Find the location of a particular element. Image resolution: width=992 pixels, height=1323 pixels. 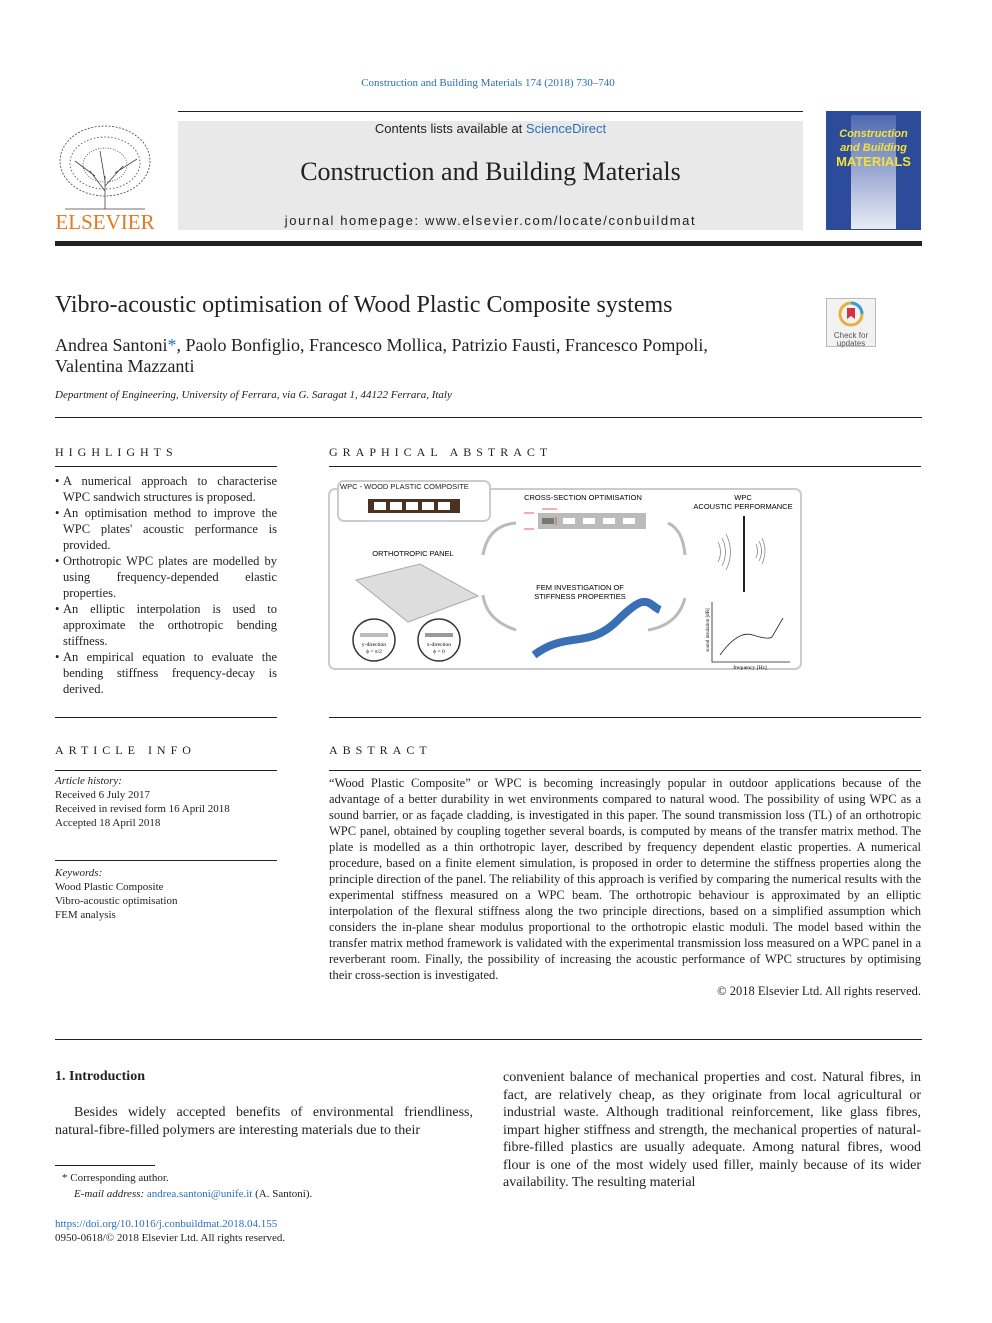

fem-label: STIFFNESS PROPERTIES is located at coordinates (580, 596).